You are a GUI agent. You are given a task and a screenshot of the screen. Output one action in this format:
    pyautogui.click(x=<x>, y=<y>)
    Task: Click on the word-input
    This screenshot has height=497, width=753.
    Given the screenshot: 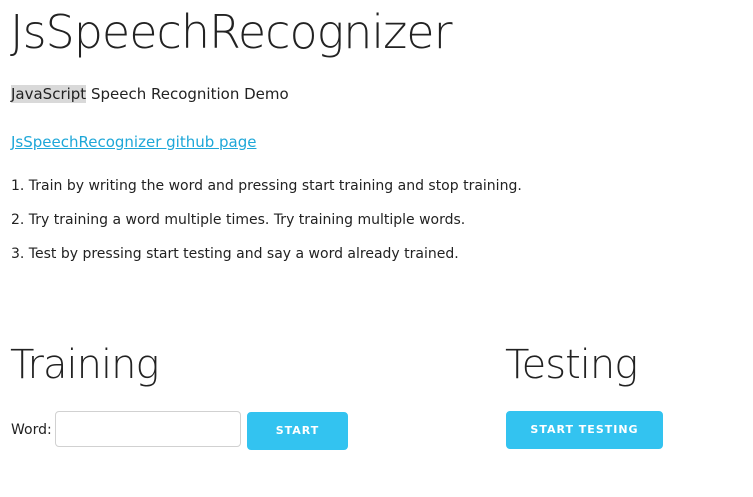 What is the action you would take?
    pyautogui.click(x=148, y=429)
    